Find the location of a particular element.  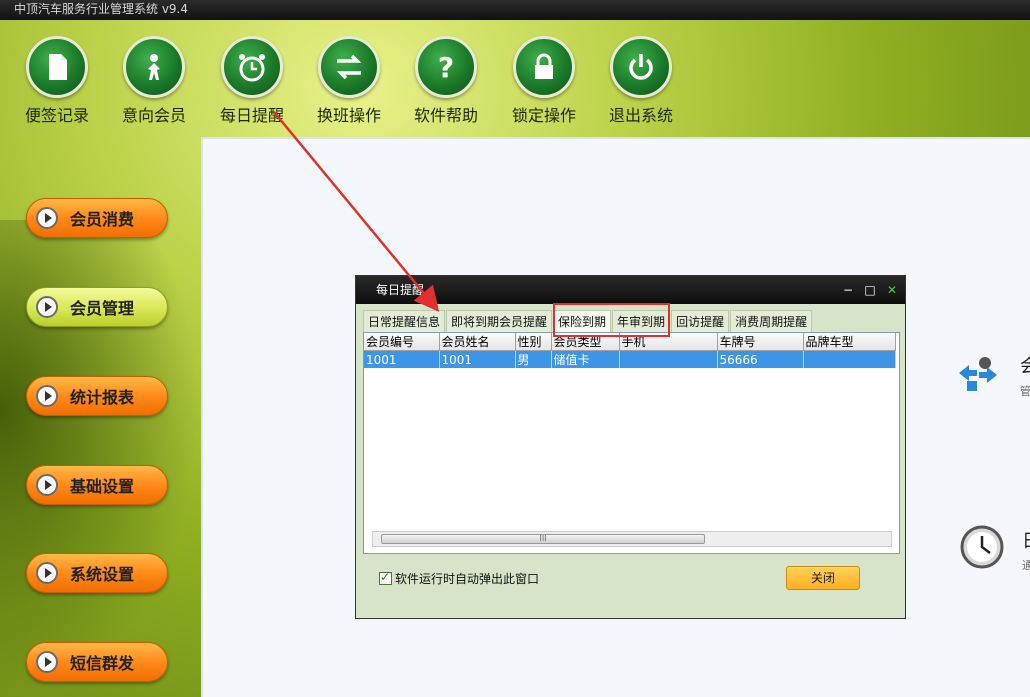

toolbar-label: 每日提醒 is located at coordinates (251, 115).